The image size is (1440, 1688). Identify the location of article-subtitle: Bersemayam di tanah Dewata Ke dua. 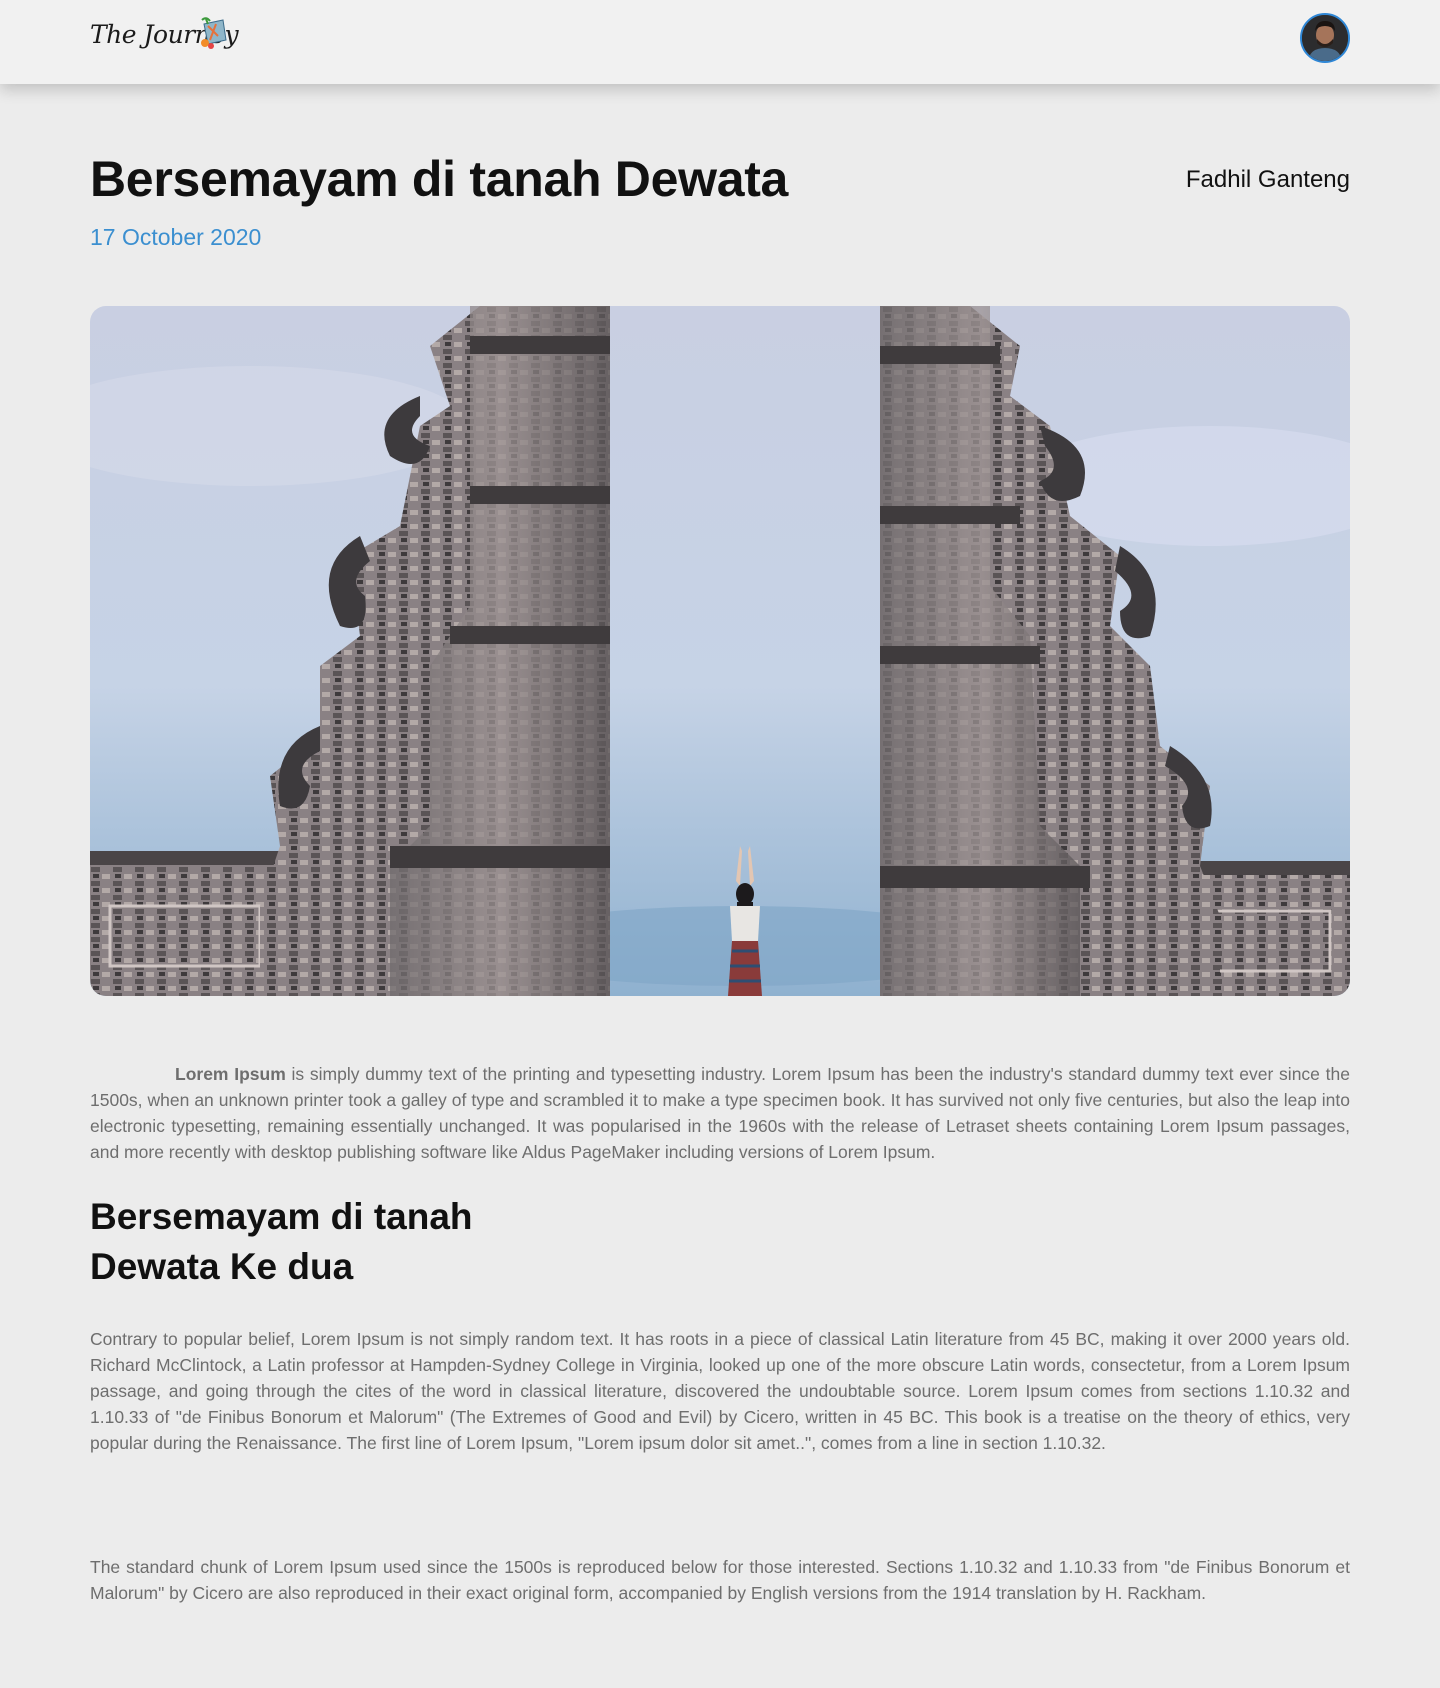
(300, 1242).